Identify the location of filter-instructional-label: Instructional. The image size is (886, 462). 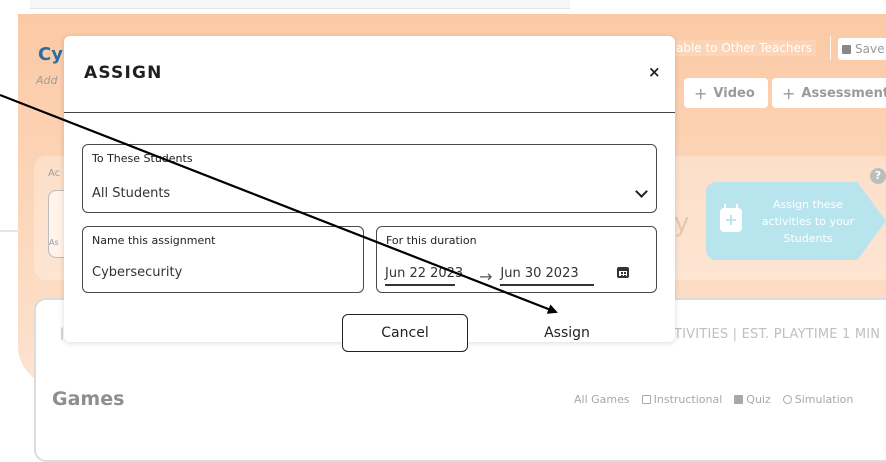
(688, 399).